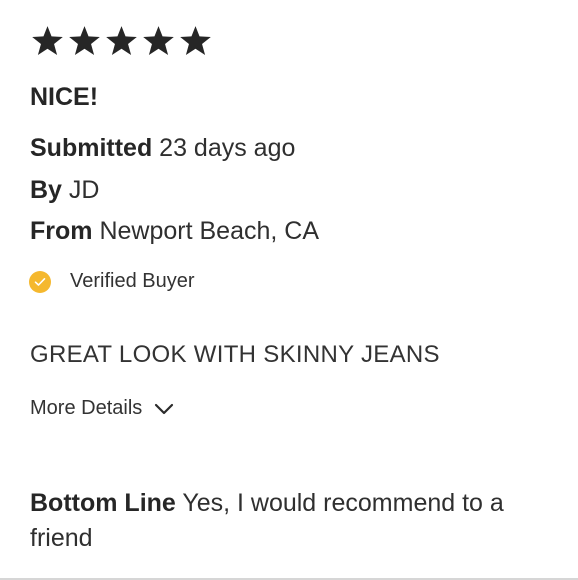 This screenshot has width=578, height=580. I want to click on from-label: From, so click(61, 231).